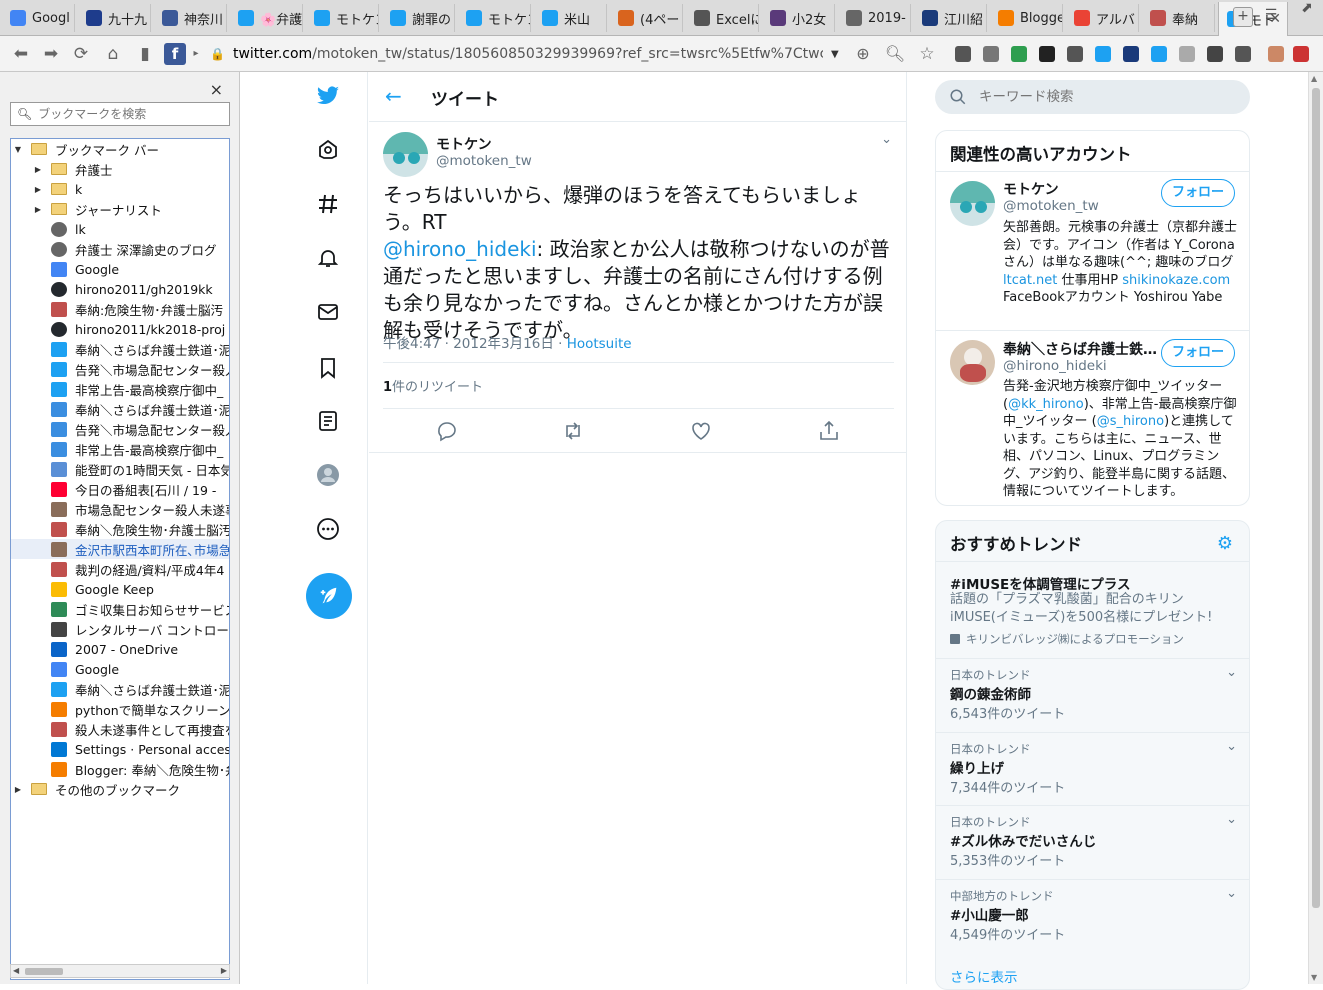 This screenshot has width=1323, height=990. Describe the element at coordinates (798, 18) in the screenshot. I see `browser-tab: 小2女` at that location.